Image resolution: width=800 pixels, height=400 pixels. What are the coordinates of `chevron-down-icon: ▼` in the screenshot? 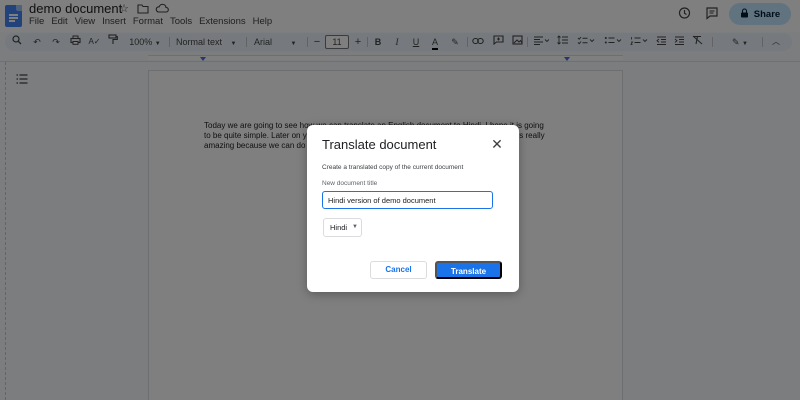 It's located at (355, 227).